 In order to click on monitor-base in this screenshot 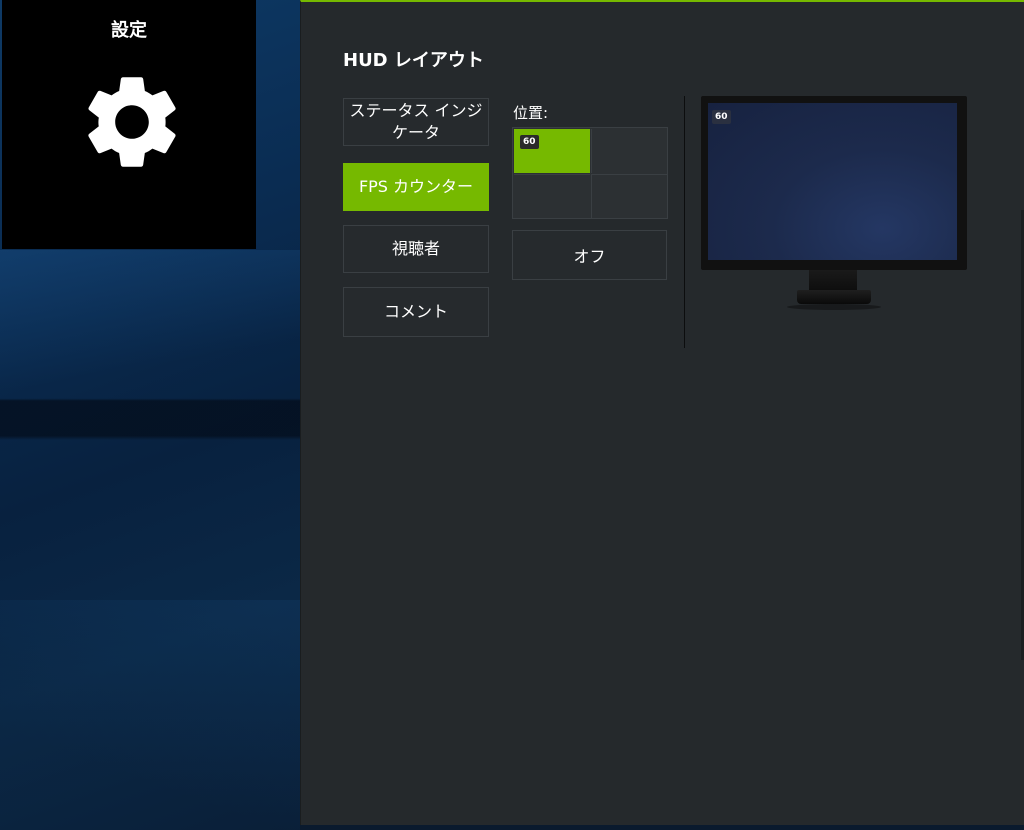, I will do `click(834, 297)`.